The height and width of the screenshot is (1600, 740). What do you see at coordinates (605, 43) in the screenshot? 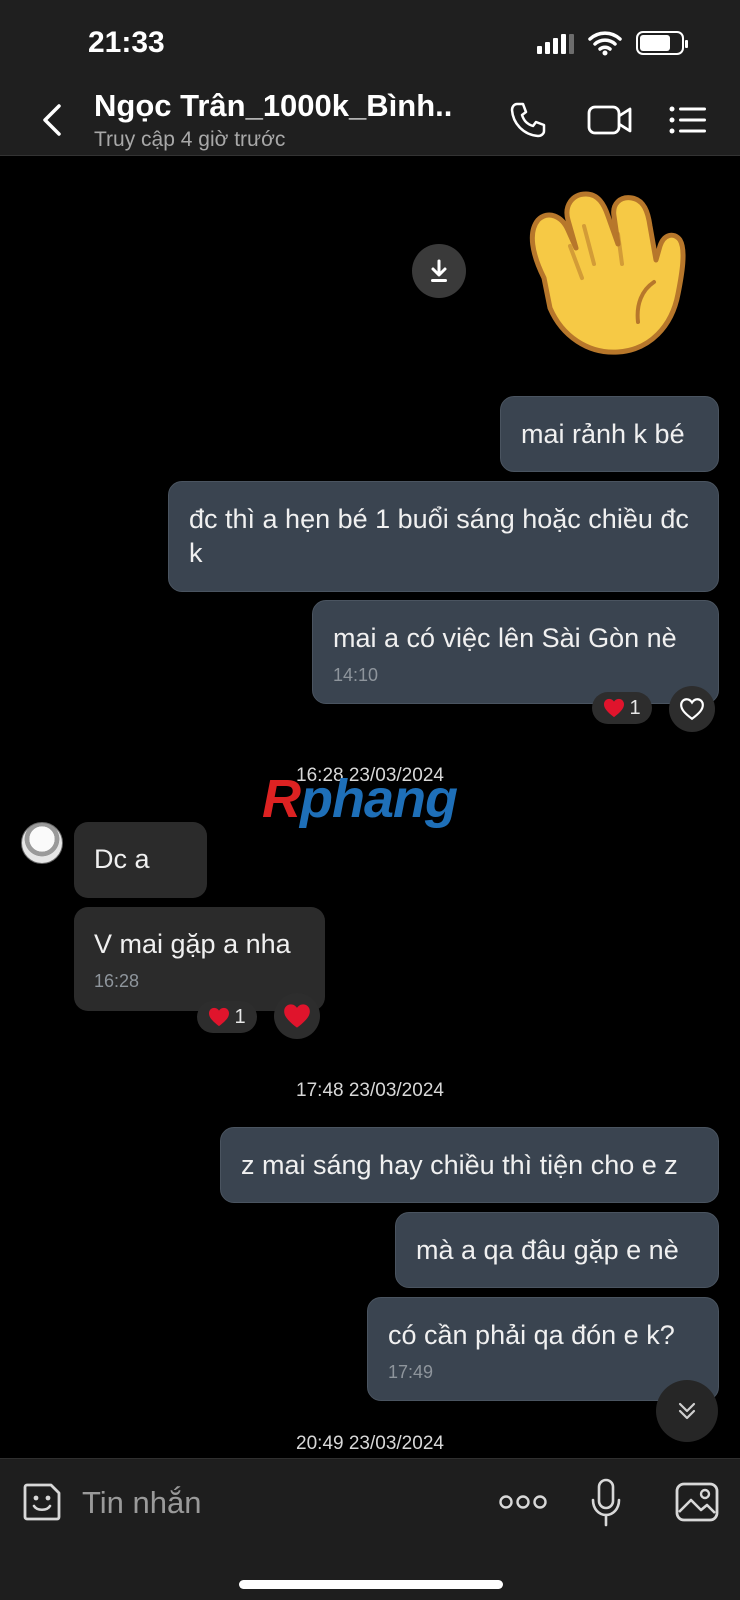
I see `wifi-icon` at bounding box center [605, 43].